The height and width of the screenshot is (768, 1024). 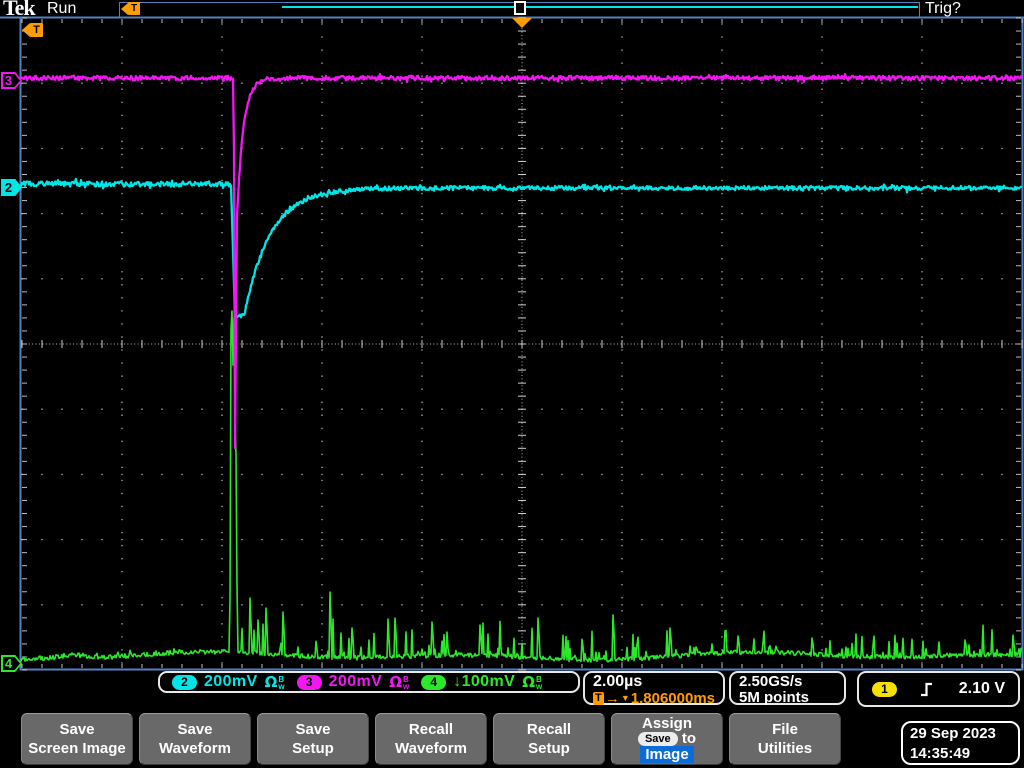 I want to click on button-label-line1: File, so click(x=785, y=729).